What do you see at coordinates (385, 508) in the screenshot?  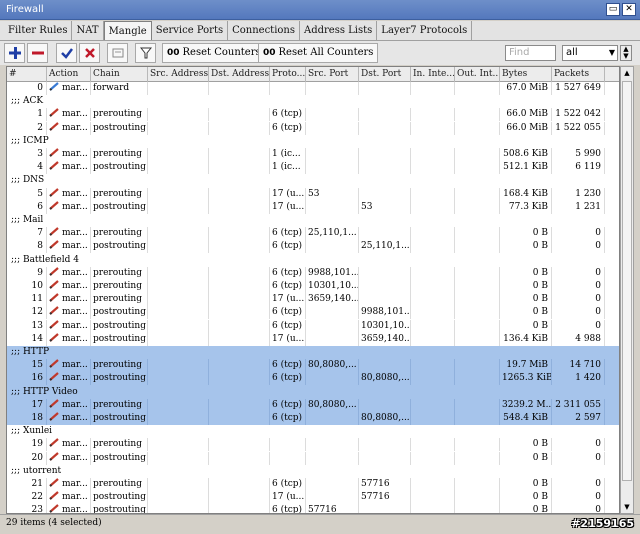 I see `cell-dst-port` at bounding box center [385, 508].